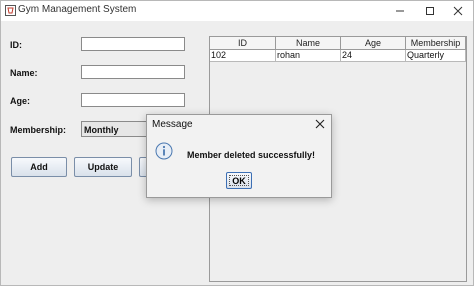 The image size is (474, 286). I want to click on cell-name: rohan, so click(308, 56).